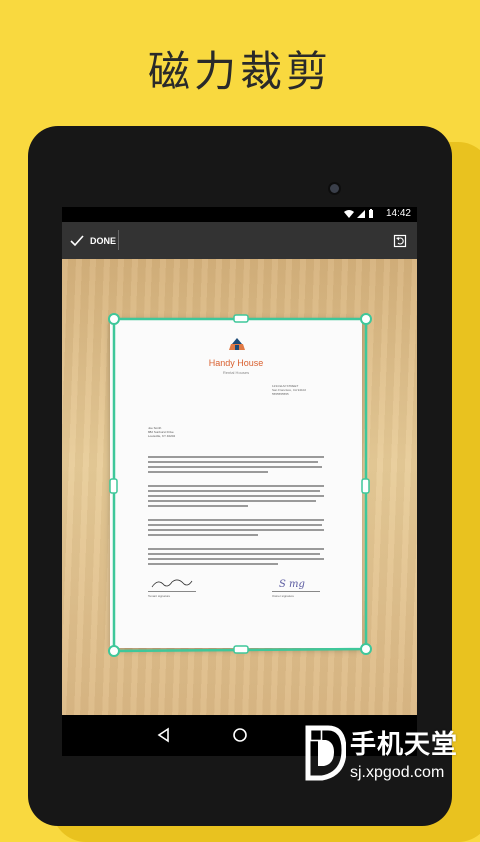 Image resolution: width=480 pixels, height=842 pixels. I want to click on action-toolbar: DONE, so click(239, 240).